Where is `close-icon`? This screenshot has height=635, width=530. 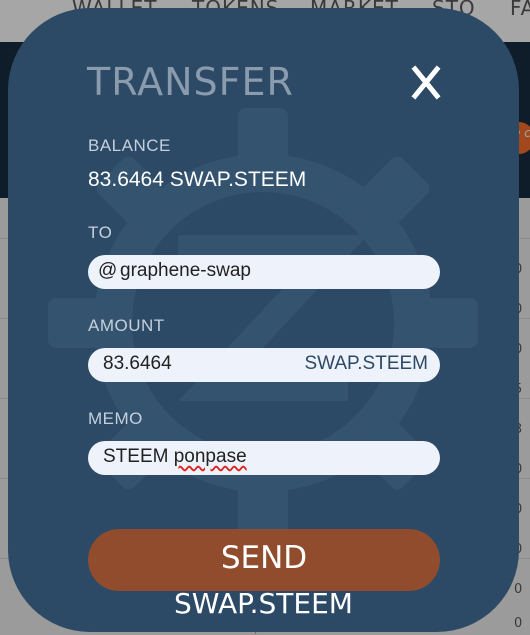 close-icon is located at coordinates (426, 82).